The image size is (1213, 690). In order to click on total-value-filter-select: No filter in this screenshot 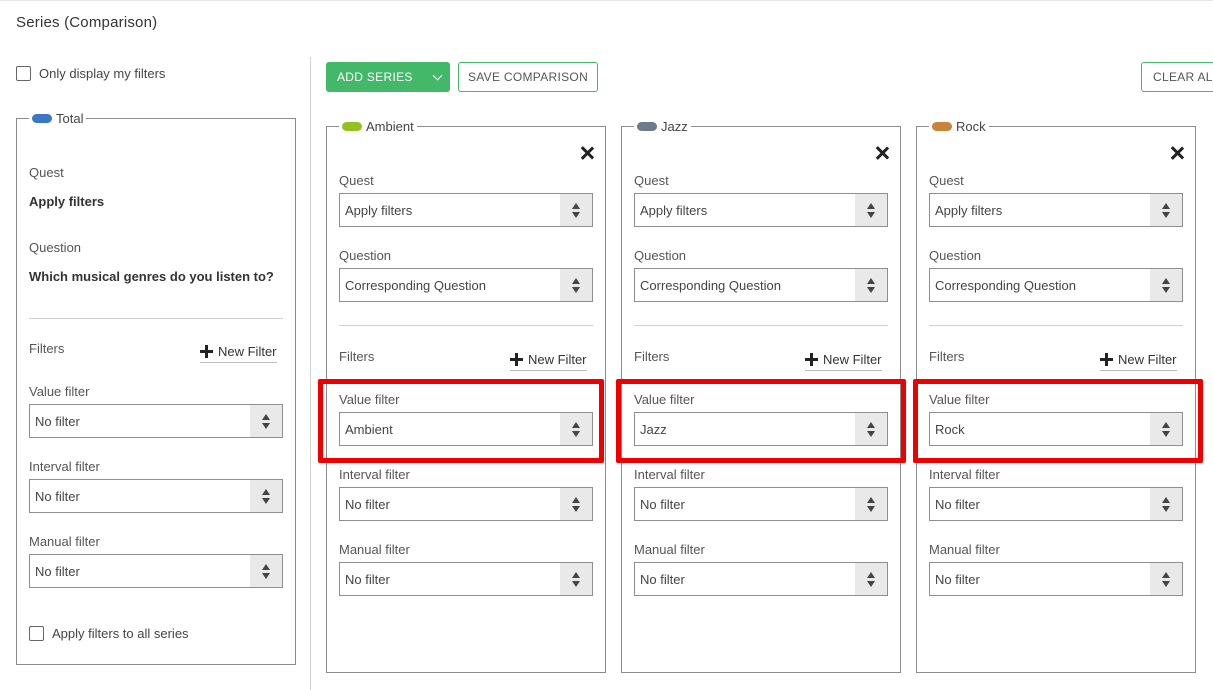, I will do `click(156, 421)`.